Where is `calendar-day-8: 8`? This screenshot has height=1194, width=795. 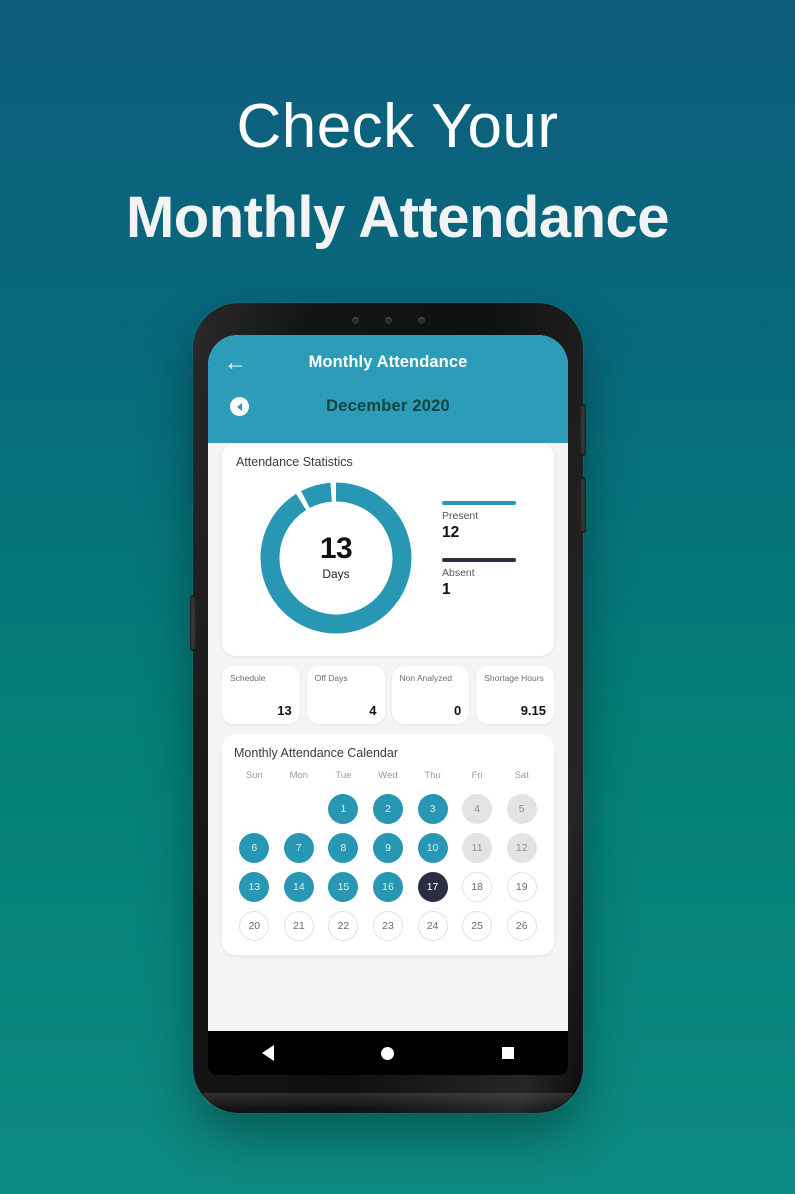
calendar-day-8: 8 is located at coordinates (343, 848).